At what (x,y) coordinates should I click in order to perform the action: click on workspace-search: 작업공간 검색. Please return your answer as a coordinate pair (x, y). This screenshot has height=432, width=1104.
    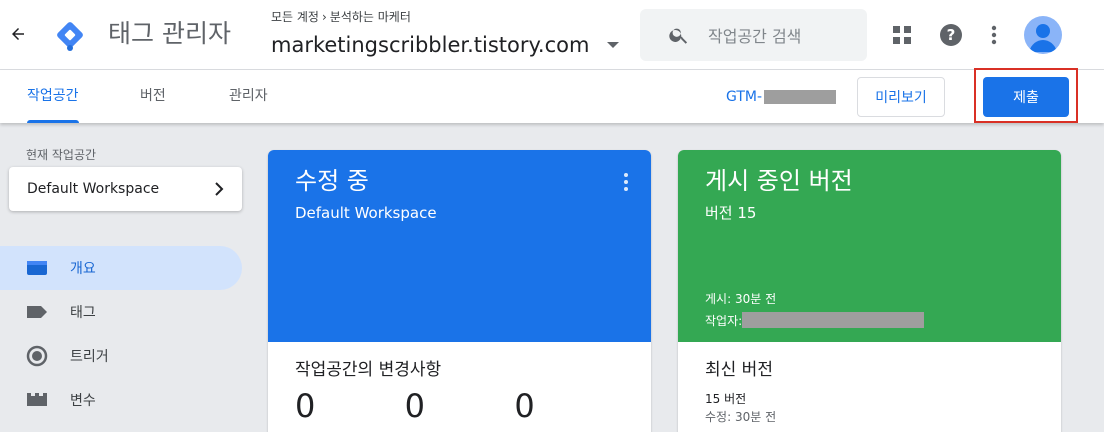
    Looking at the image, I should click on (753, 35).